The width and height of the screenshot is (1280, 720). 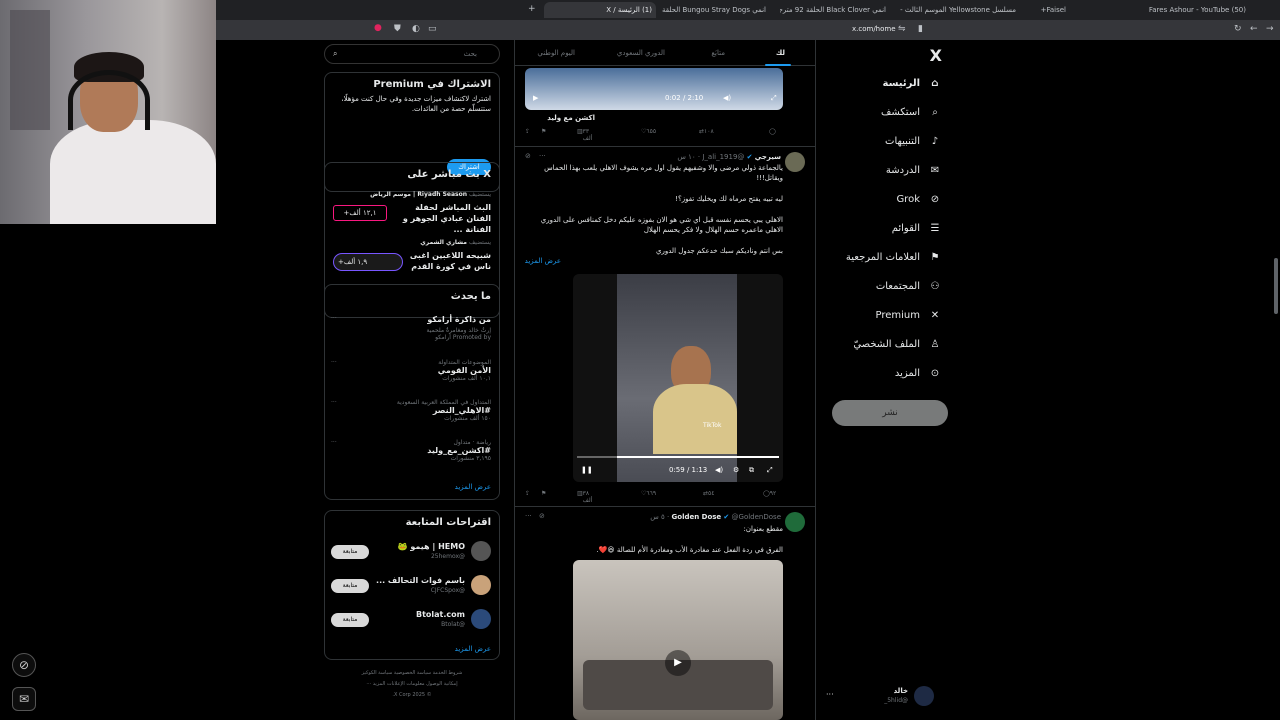 I want to click on show-more-link: عرض المزيد, so click(x=543, y=261).